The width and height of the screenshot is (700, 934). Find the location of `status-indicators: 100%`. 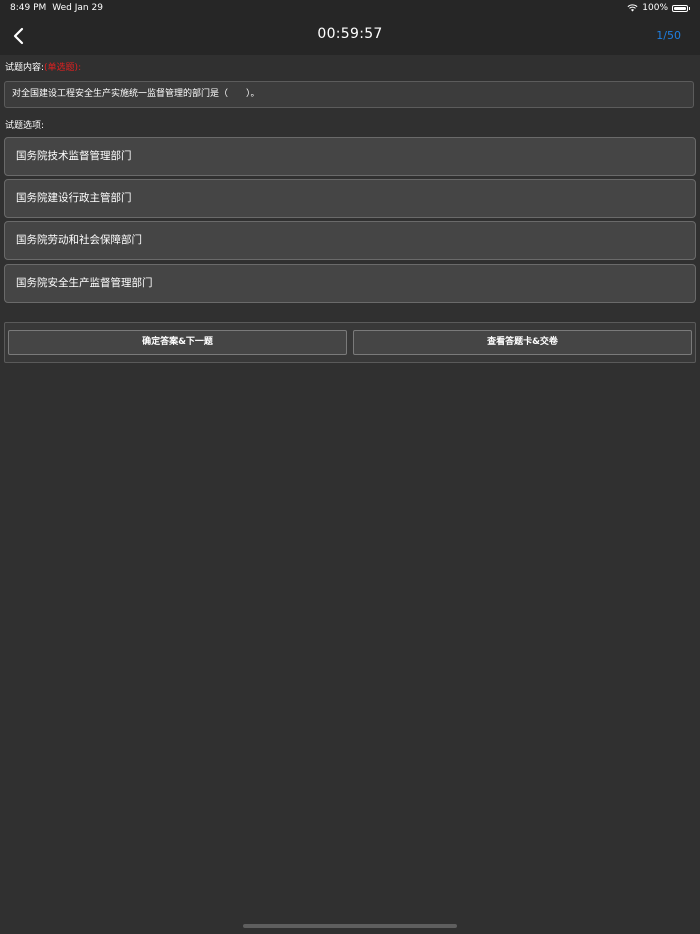

status-indicators: 100% is located at coordinates (658, 8).